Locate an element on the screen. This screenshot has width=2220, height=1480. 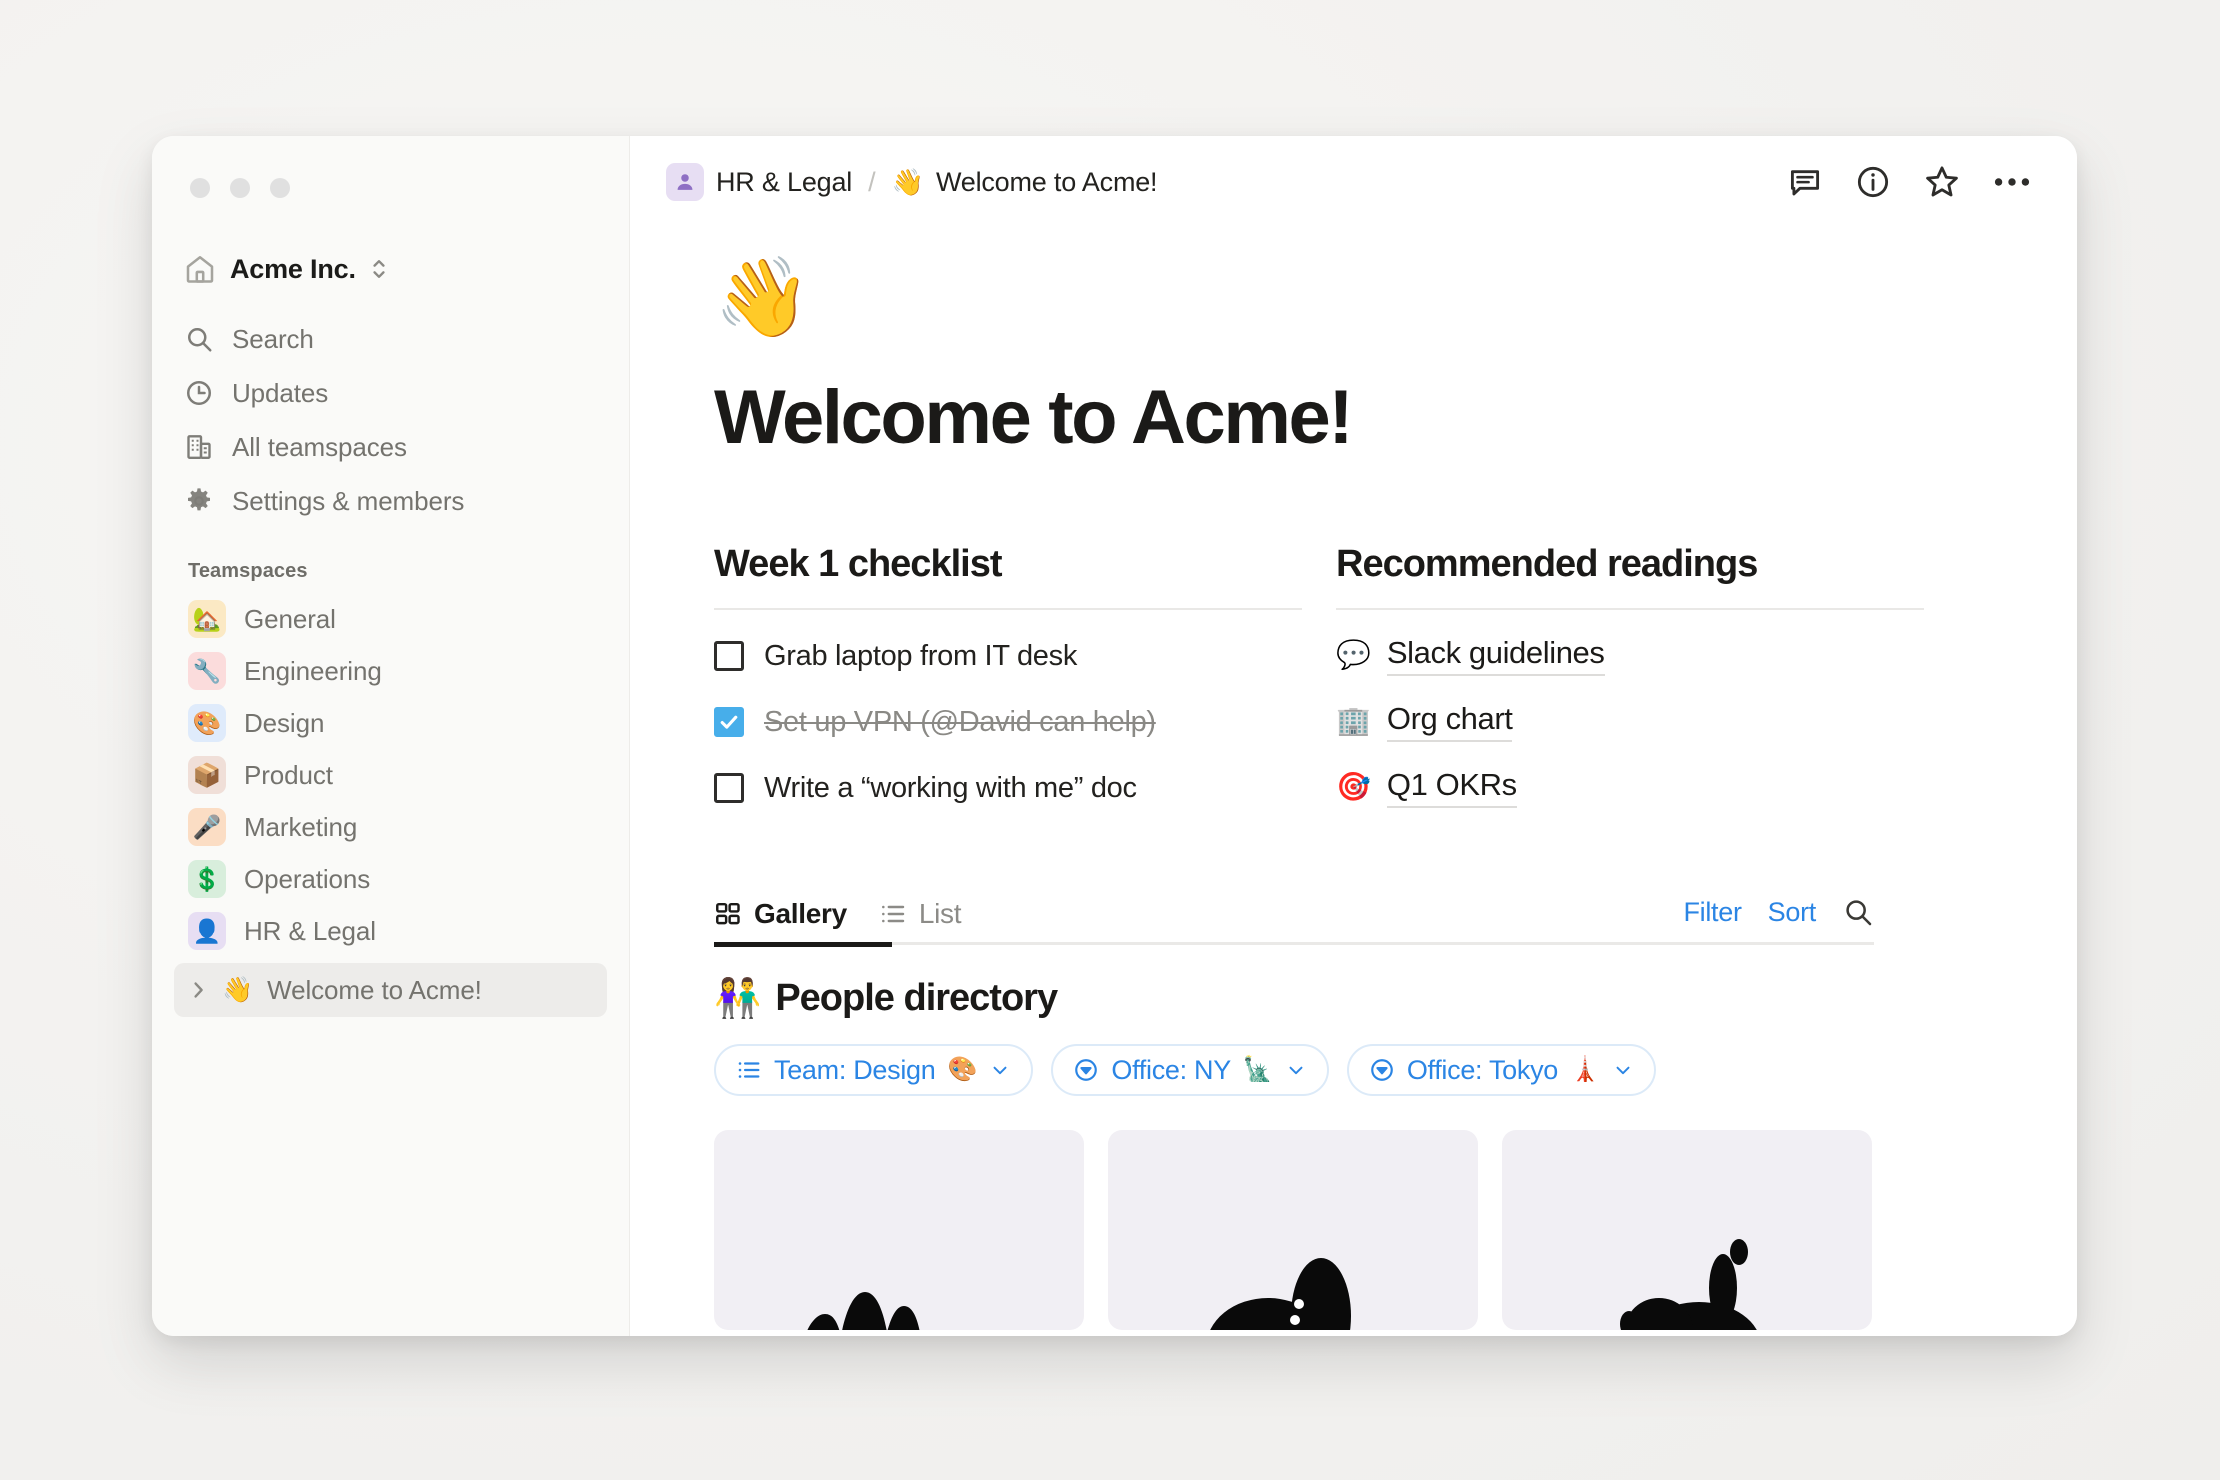
sidebar-item-engineering: 🔧 Engineering is located at coordinates (390, 671).